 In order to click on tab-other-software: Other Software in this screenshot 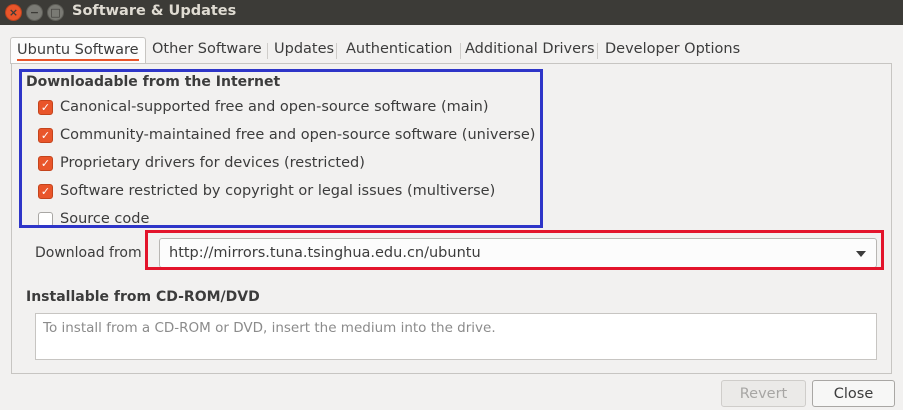, I will do `click(207, 50)`.